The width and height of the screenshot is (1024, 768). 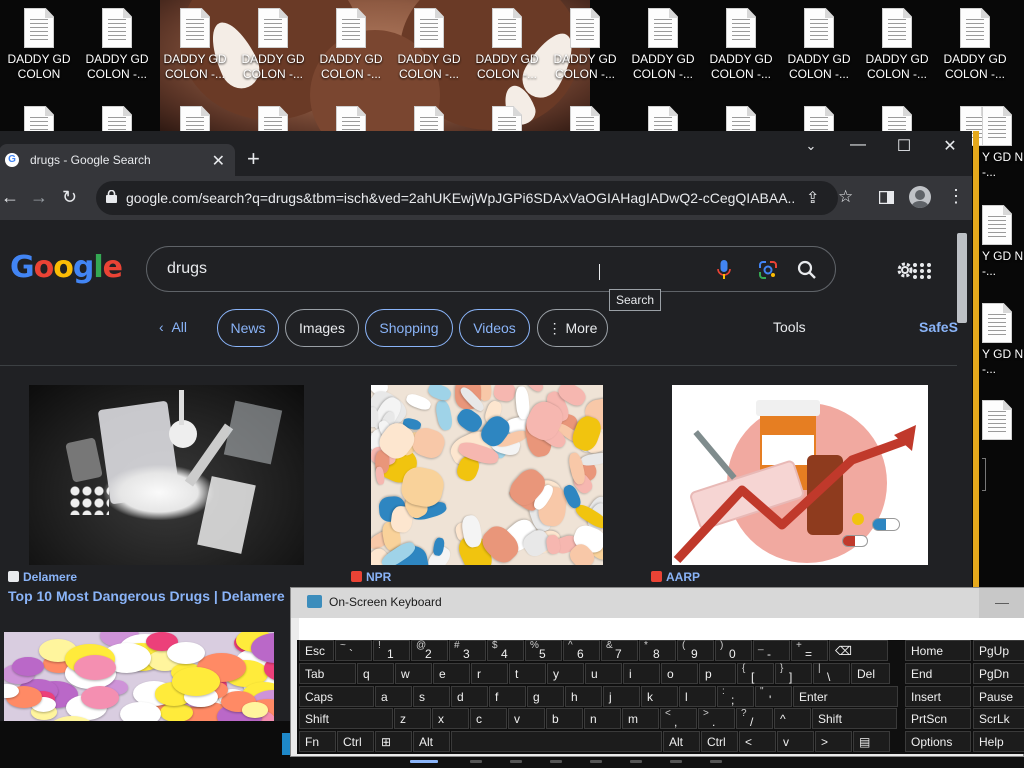 I want to click on key: y, so click(x=565, y=673).